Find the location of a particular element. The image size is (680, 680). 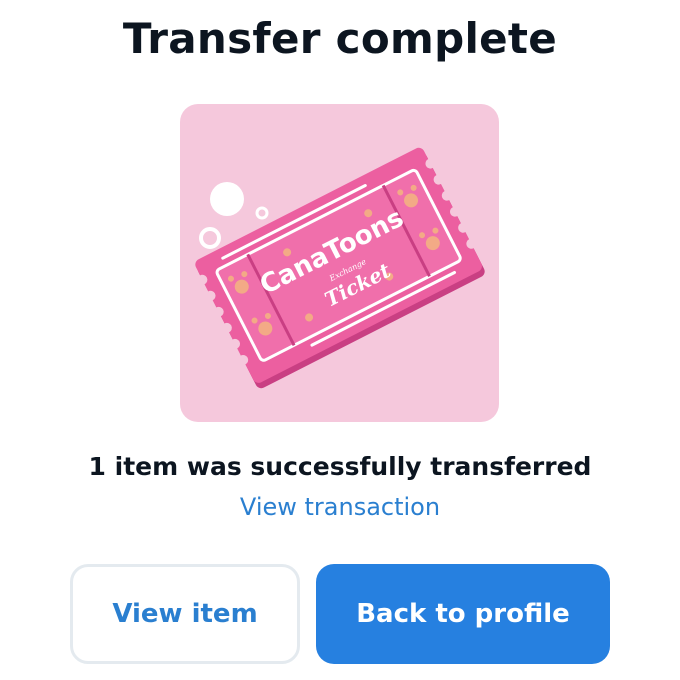

result-message: 1 item was successfully transferred is located at coordinates (340, 466).